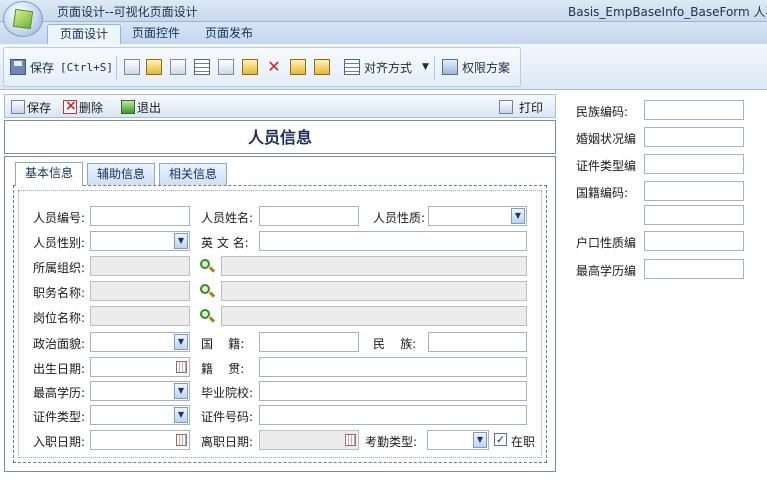 This screenshot has height=499, width=767. I want to click on form-name: Basis_EmpBaseInfo_BaseForm 人事, so click(667, 12).